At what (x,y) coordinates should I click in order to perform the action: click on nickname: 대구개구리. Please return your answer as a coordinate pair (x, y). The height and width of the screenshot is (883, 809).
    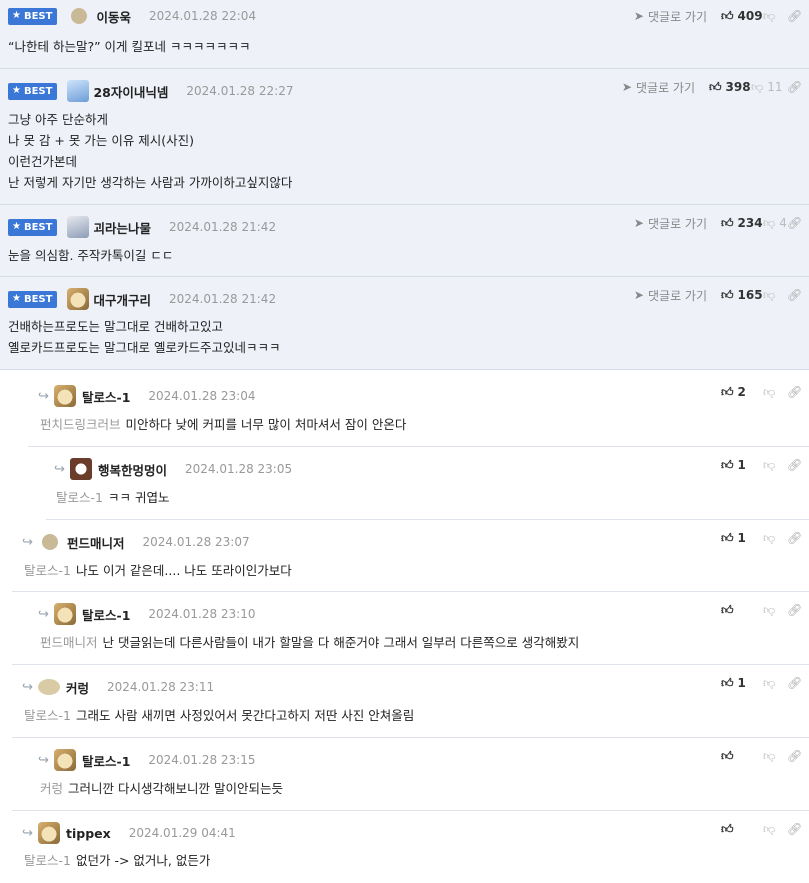
    Looking at the image, I should click on (122, 299).